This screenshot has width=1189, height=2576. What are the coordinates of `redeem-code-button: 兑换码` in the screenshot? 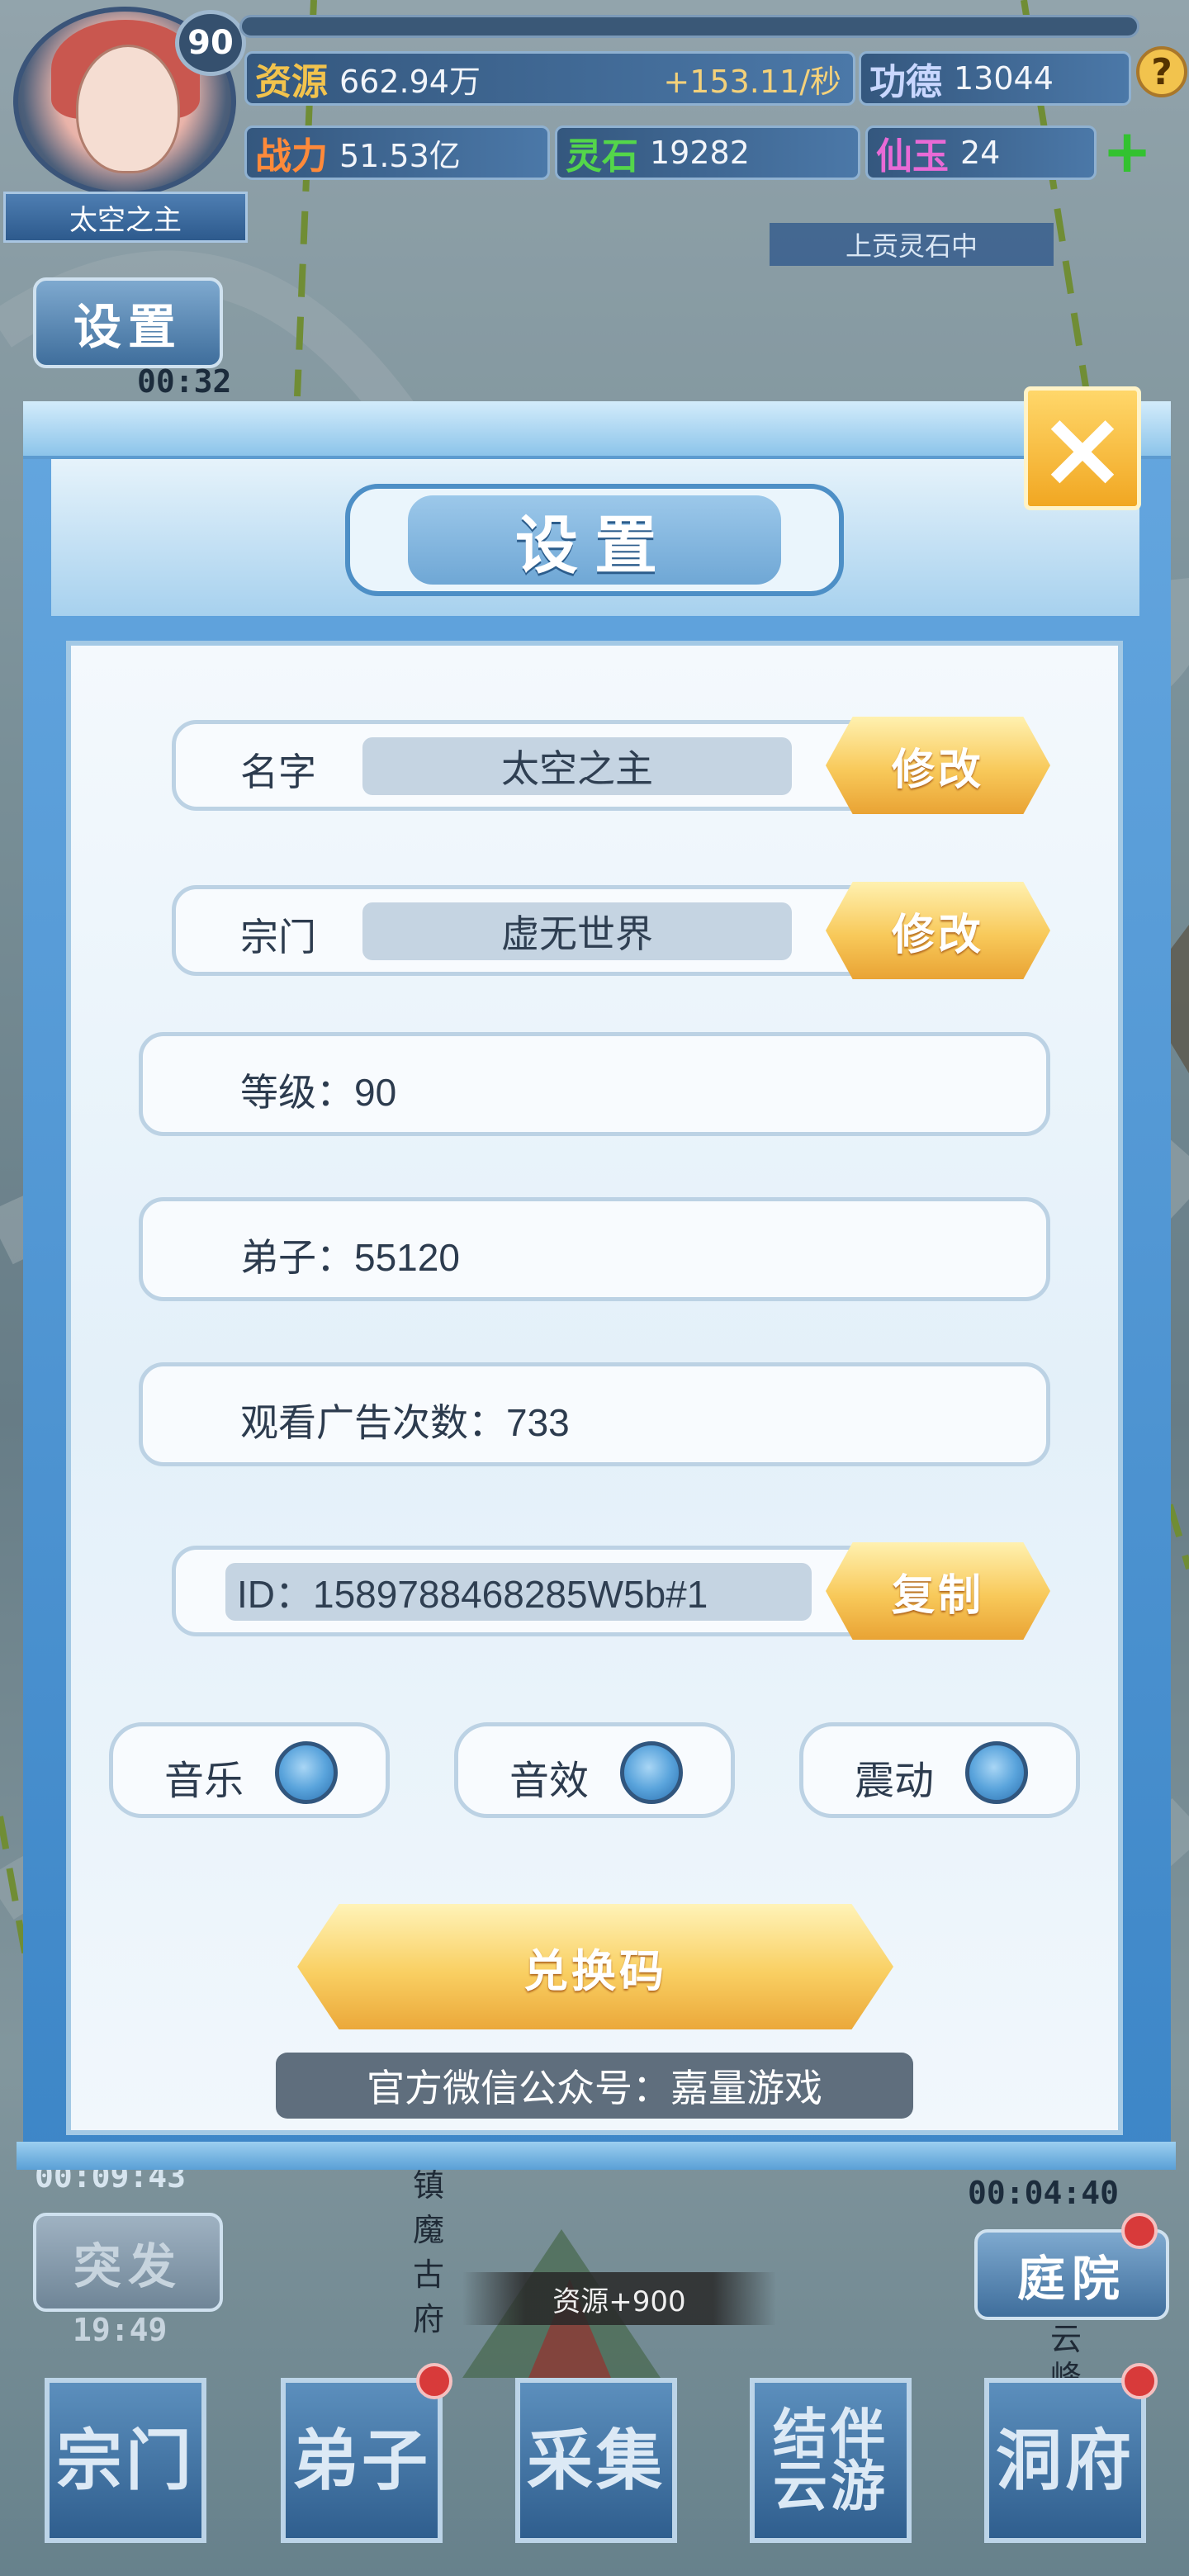 It's located at (595, 1966).